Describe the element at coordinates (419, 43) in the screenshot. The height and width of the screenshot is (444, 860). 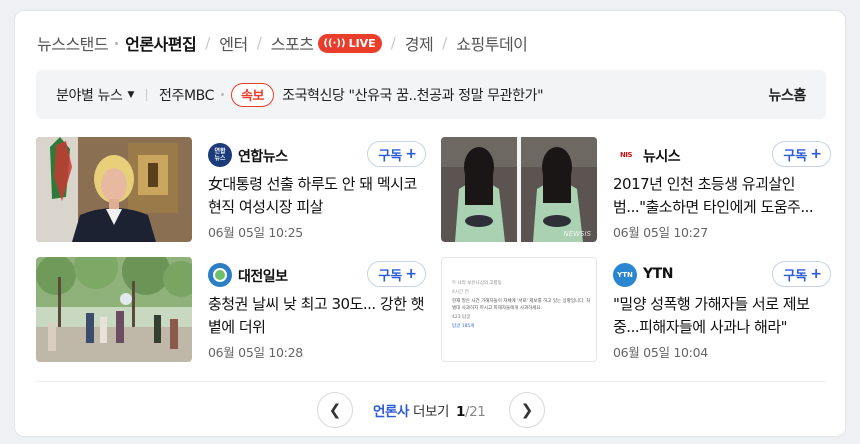
I see `tab-economy: 경제` at that location.